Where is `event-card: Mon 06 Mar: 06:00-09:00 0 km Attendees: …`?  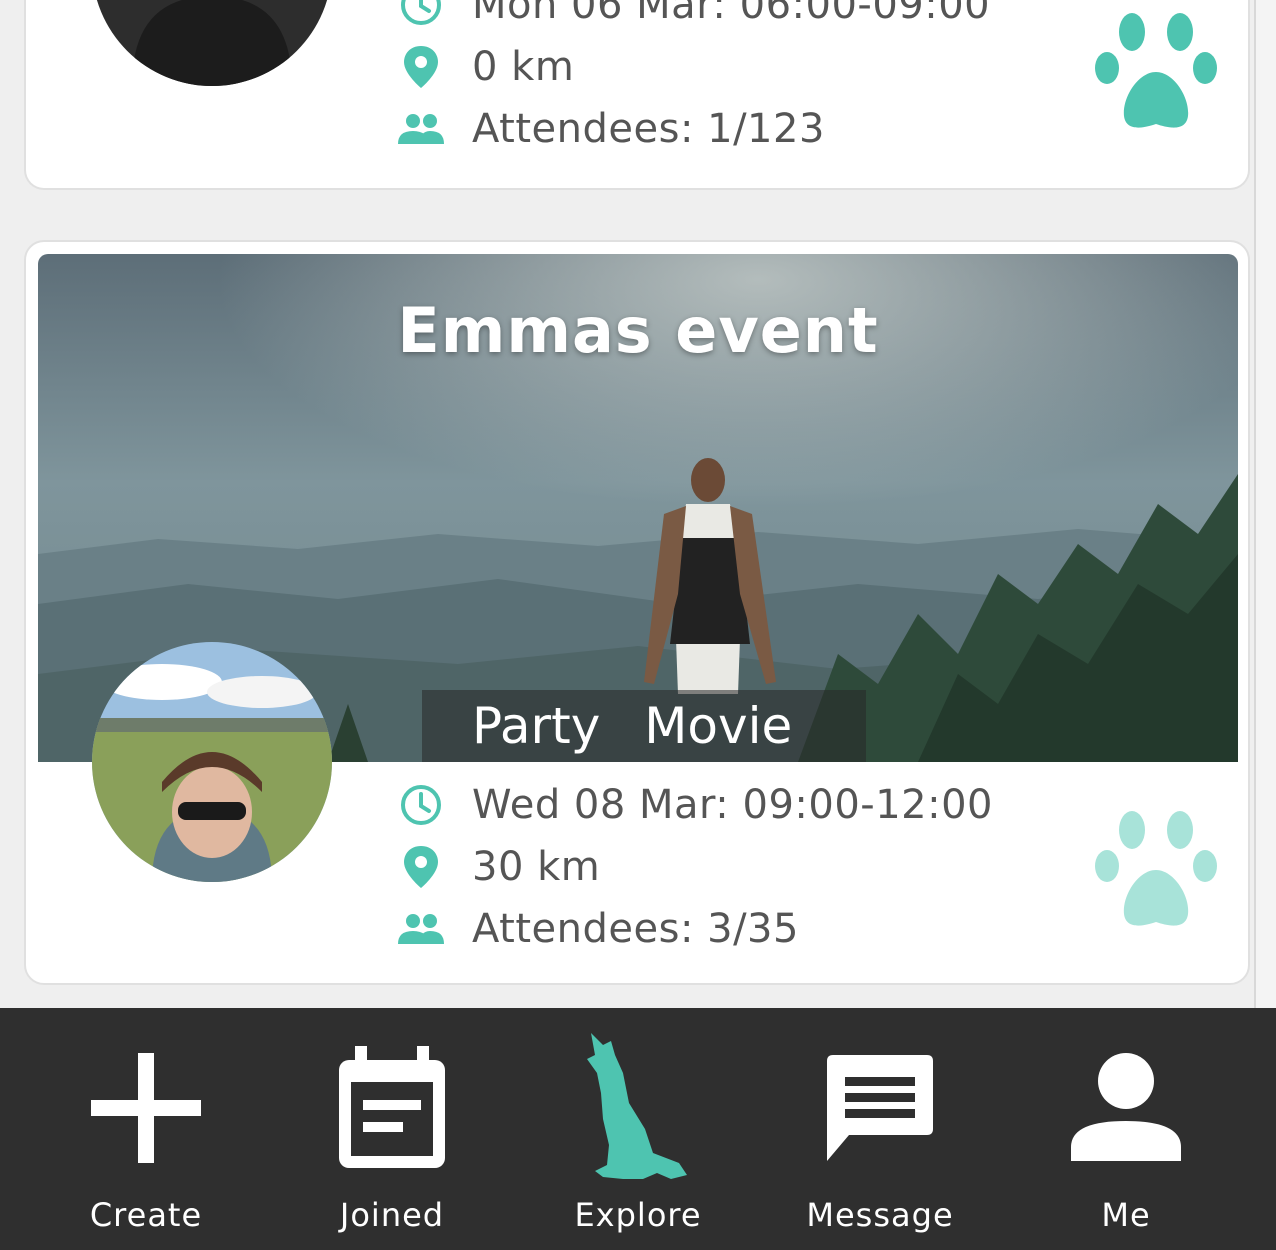
event-card: Mon 06 Mar: 06:00-09:00 0 km Attendees: … is located at coordinates (637, 95).